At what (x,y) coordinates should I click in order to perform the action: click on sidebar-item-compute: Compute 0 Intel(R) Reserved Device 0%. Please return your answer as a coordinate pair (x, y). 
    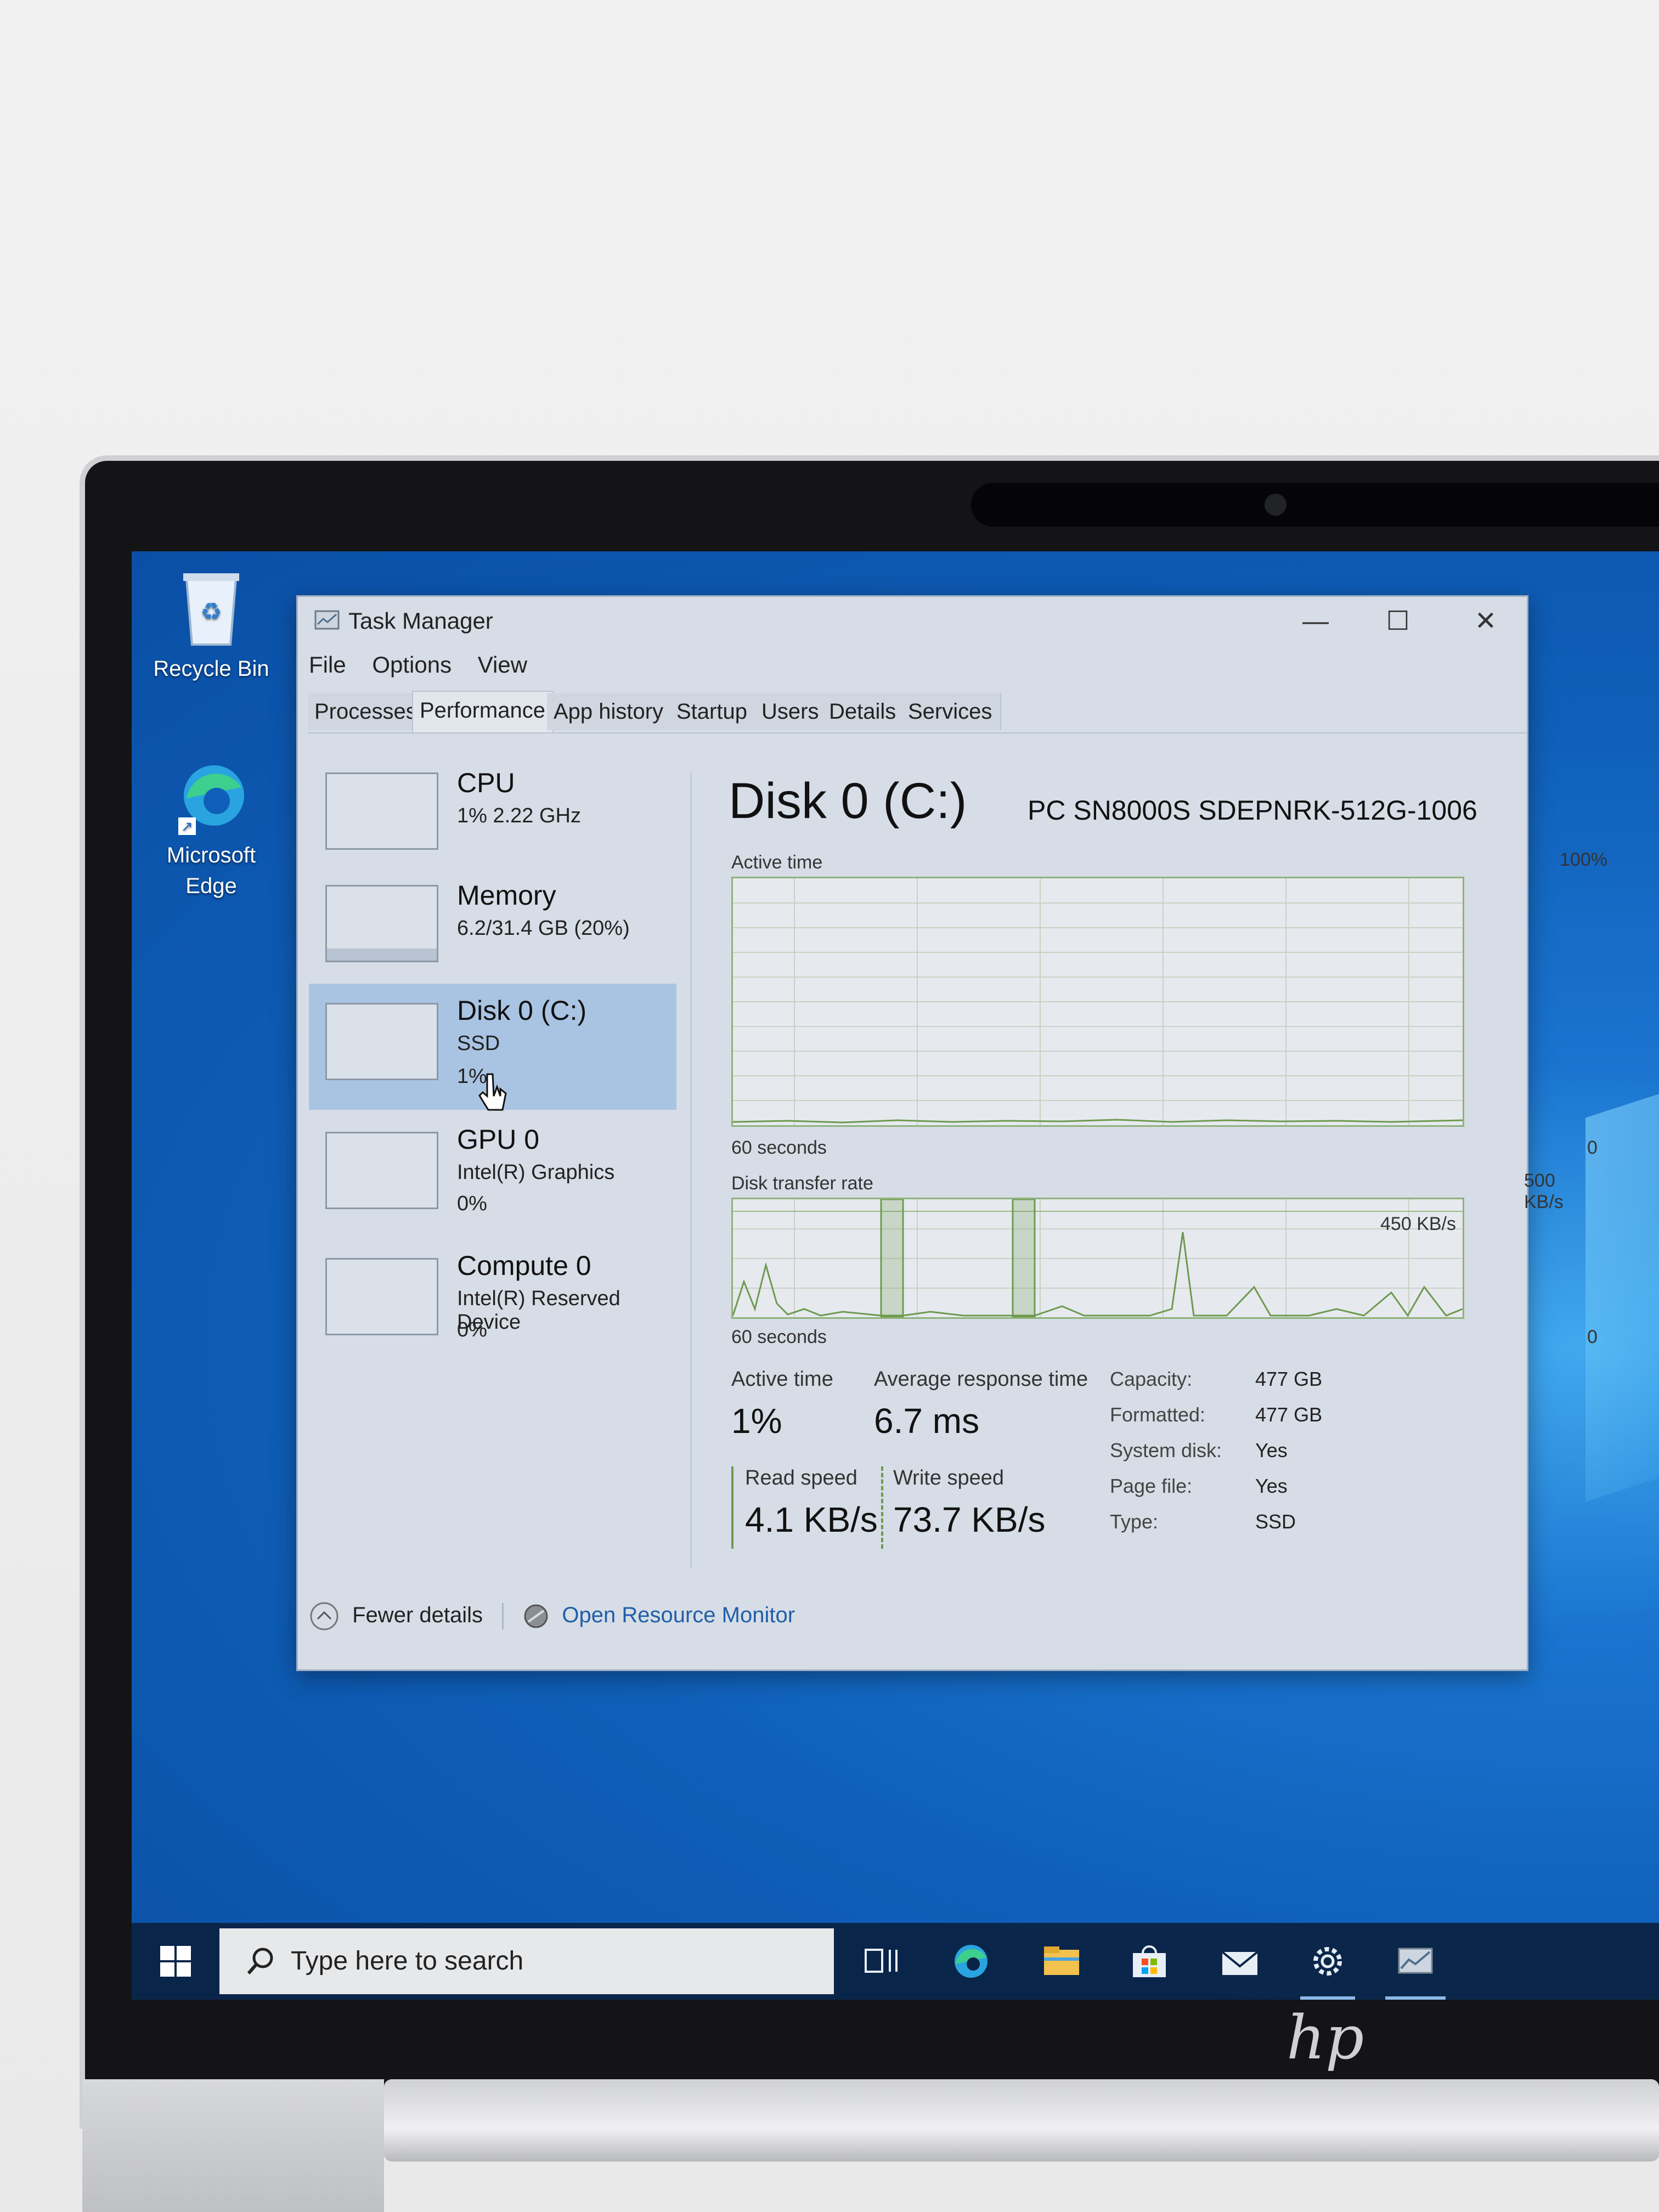
    Looking at the image, I should click on (492, 1307).